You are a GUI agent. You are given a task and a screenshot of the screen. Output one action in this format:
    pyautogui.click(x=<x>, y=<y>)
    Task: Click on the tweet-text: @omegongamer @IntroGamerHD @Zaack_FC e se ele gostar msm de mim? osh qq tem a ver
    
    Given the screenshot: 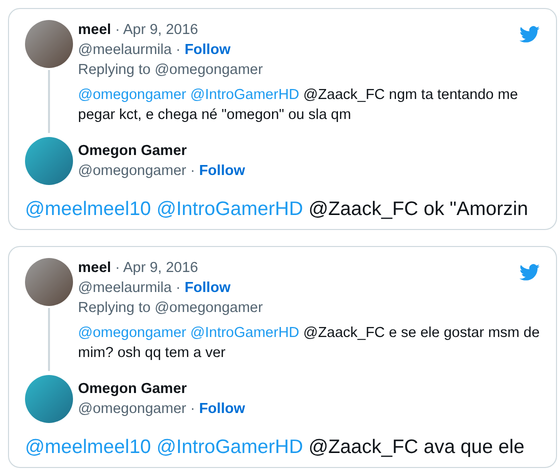 What is the action you would take?
    pyautogui.click(x=309, y=343)
    